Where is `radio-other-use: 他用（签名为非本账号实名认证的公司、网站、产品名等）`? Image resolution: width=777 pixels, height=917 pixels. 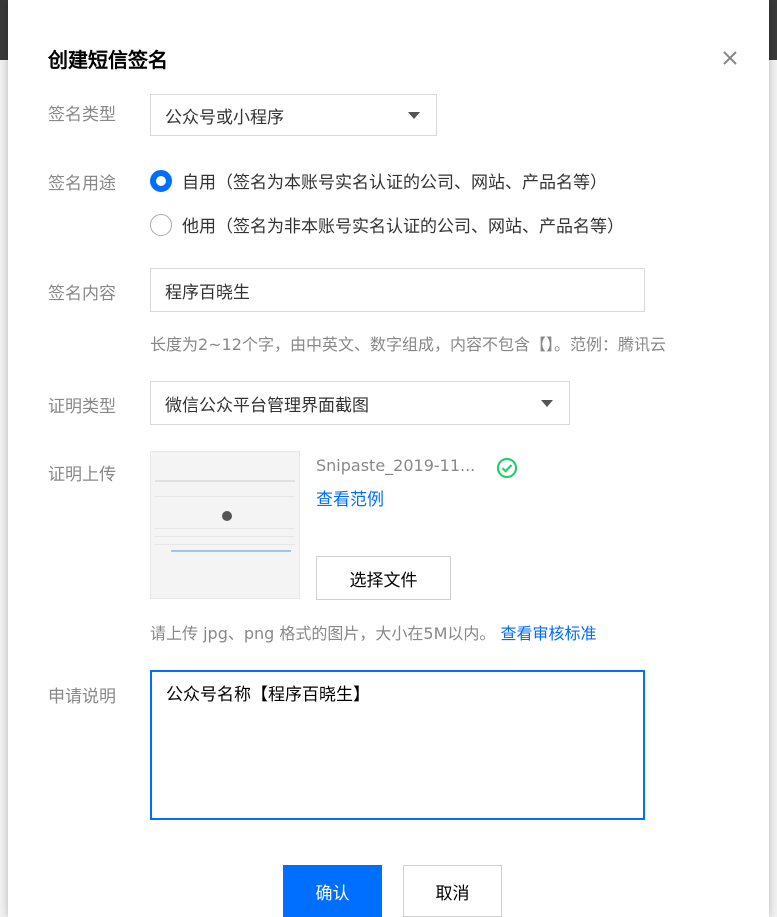
radio-other-use: 他用（签名为非本账号实名认证的公司、网站、产品名等） is located at coordinates (387, 224).